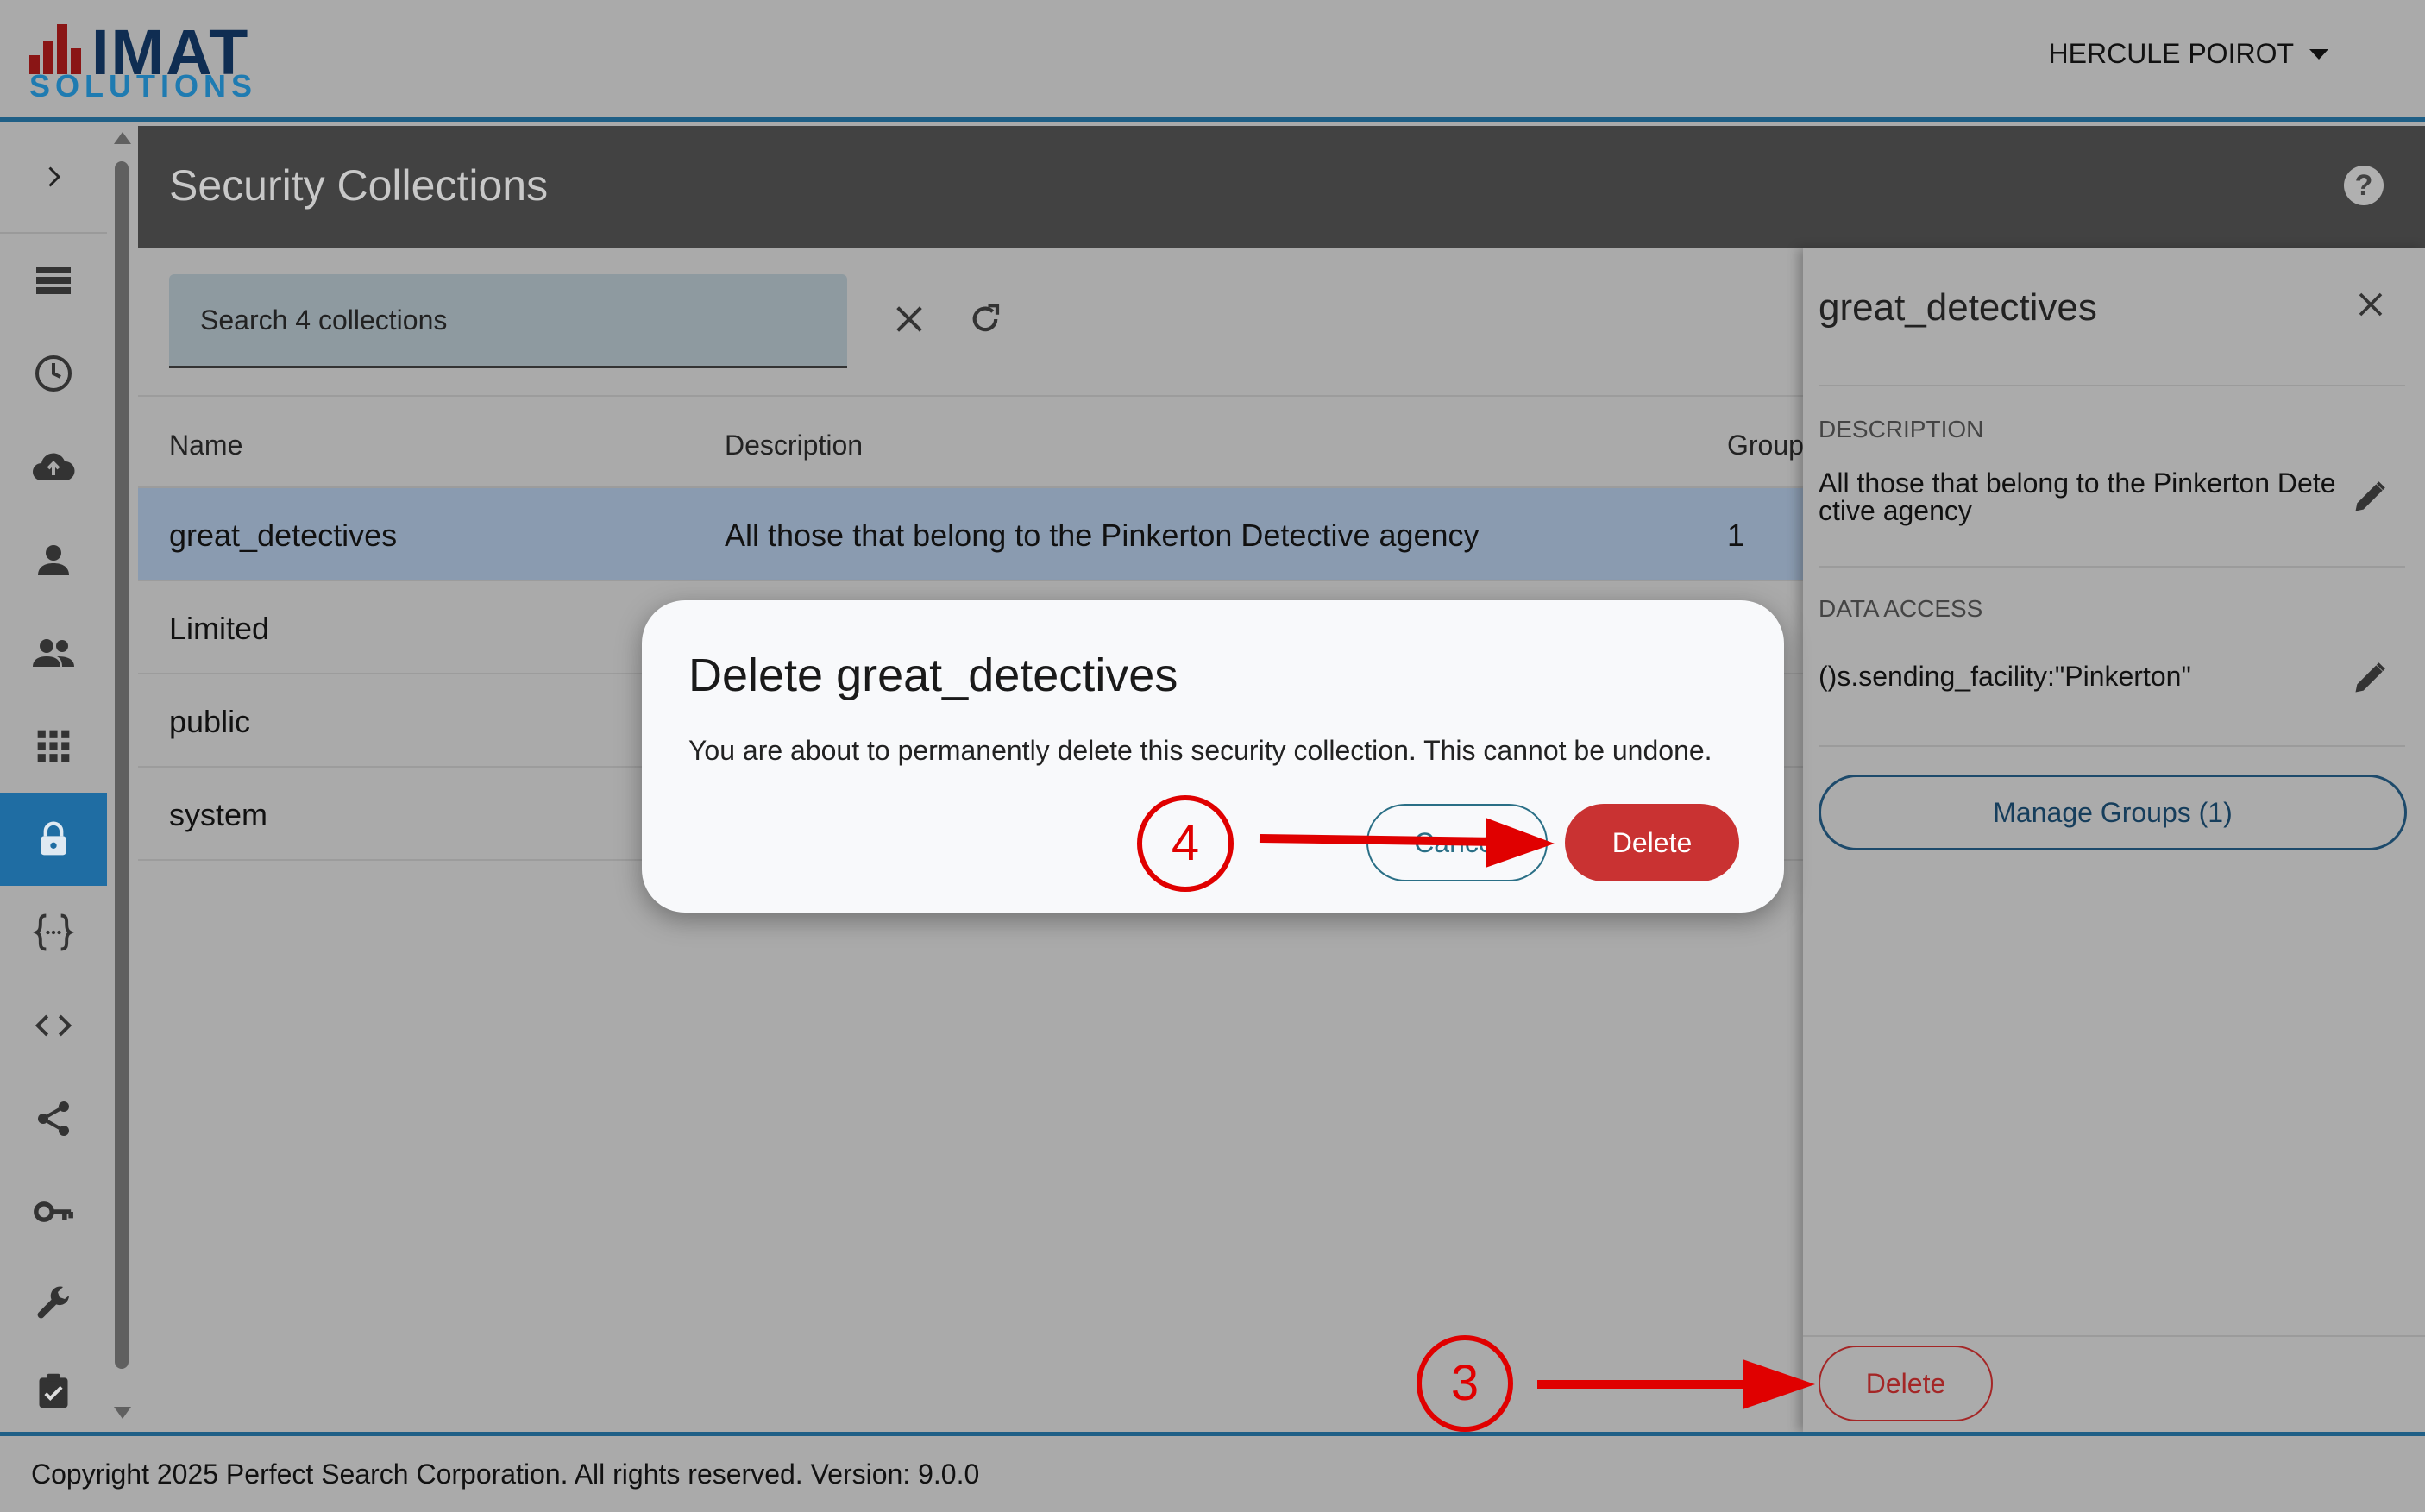  What do you see at coordinates (1765, 445) in the screenshot?
I see `column-header-groups: Group` at bounding box center [1765, 445].